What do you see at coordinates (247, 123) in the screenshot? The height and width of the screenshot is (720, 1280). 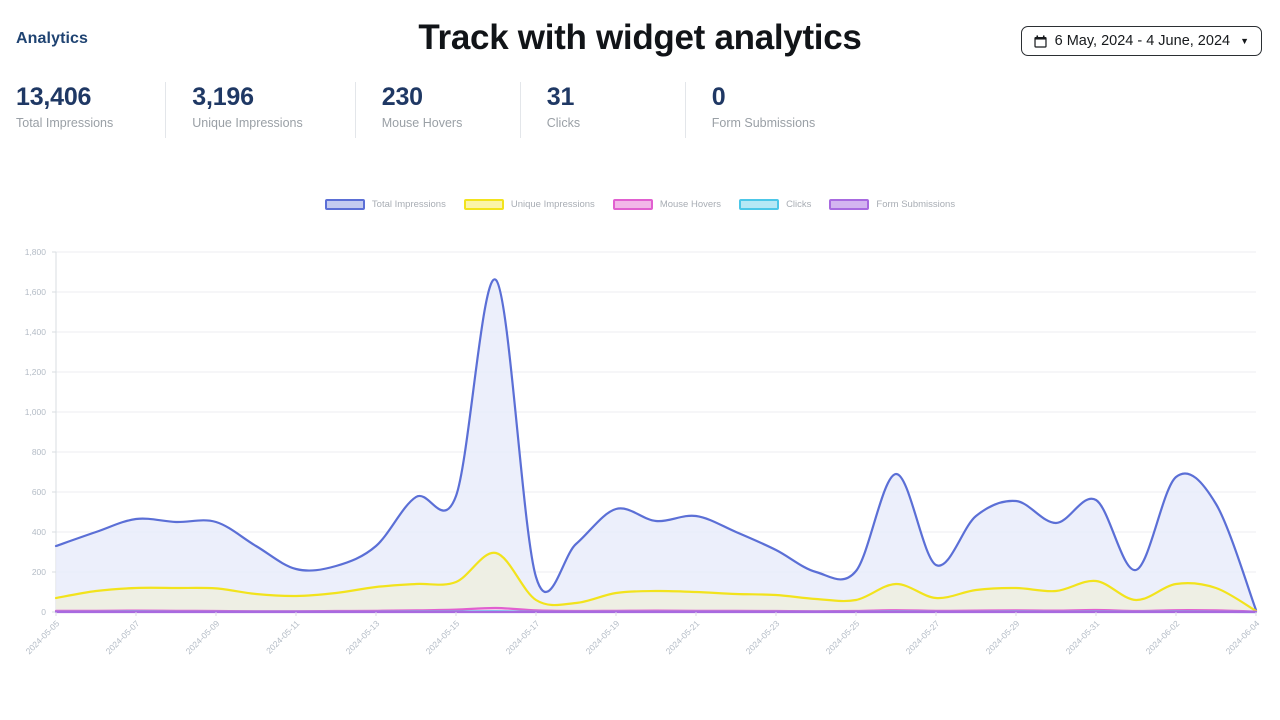 I see `stat-label: Unique Impressions` at bounding box center [247, 123].